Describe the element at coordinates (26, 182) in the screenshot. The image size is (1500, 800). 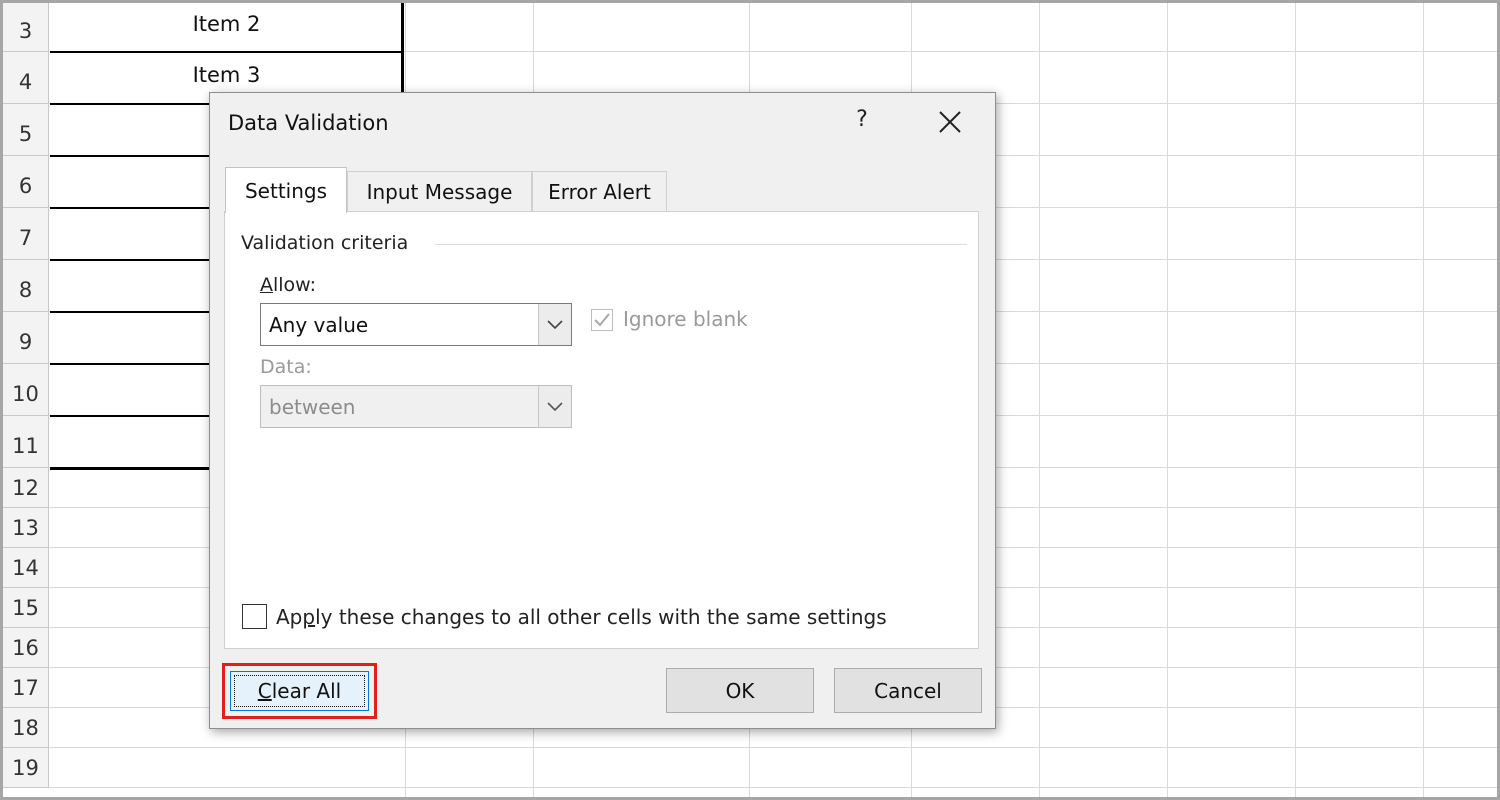
I see `row-header: 6` at that location.